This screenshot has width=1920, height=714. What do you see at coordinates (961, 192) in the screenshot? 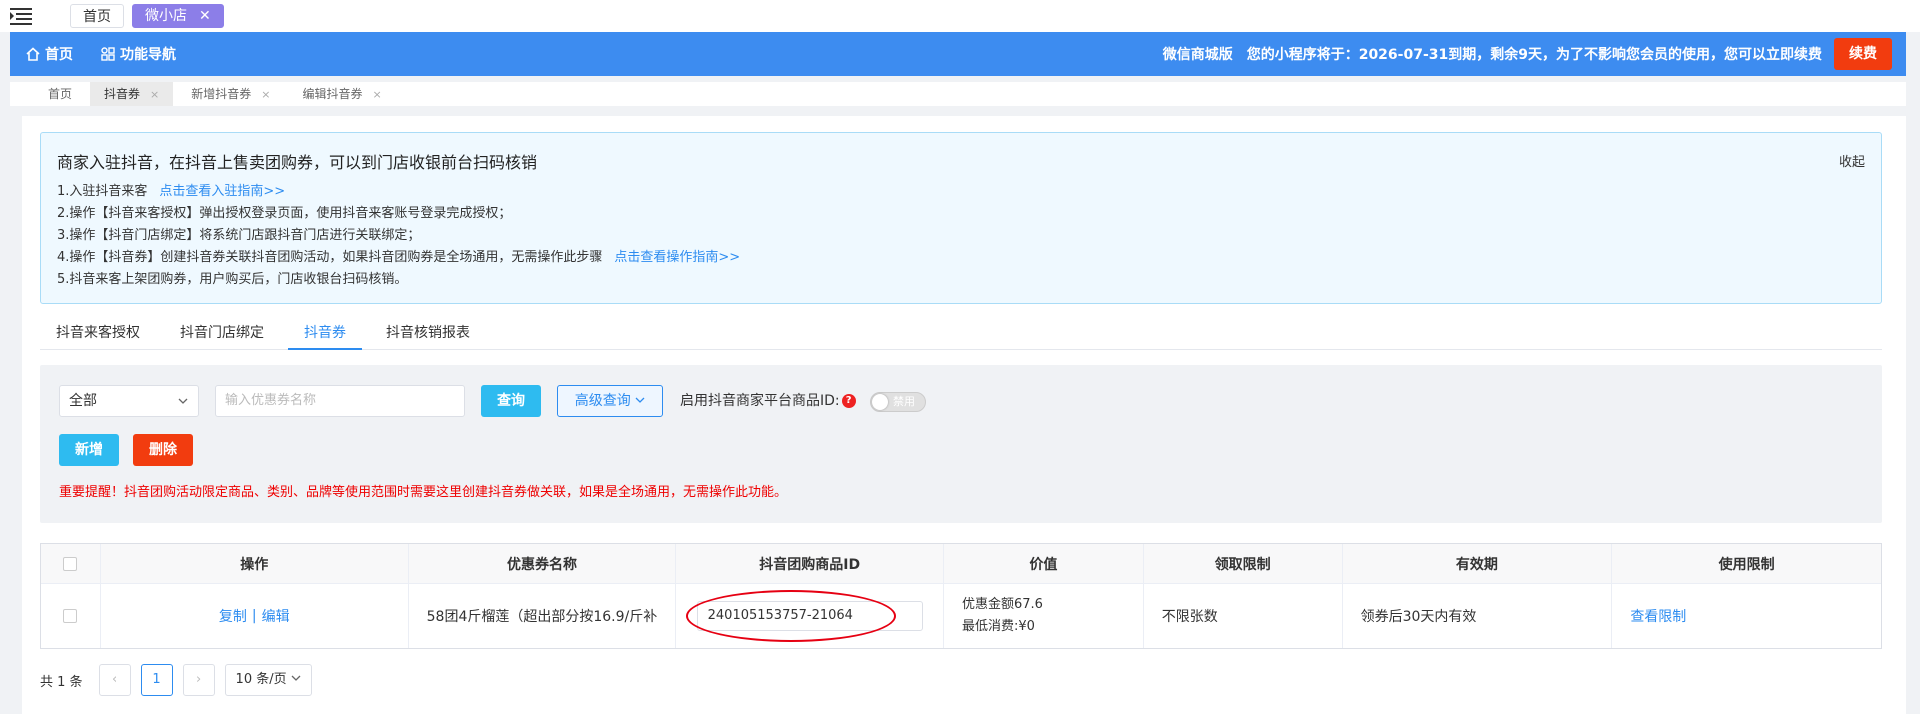
I see `info-line: 1.入驻抖音来客 点击查看入驻指南>>` at bounding box center [961, 192].